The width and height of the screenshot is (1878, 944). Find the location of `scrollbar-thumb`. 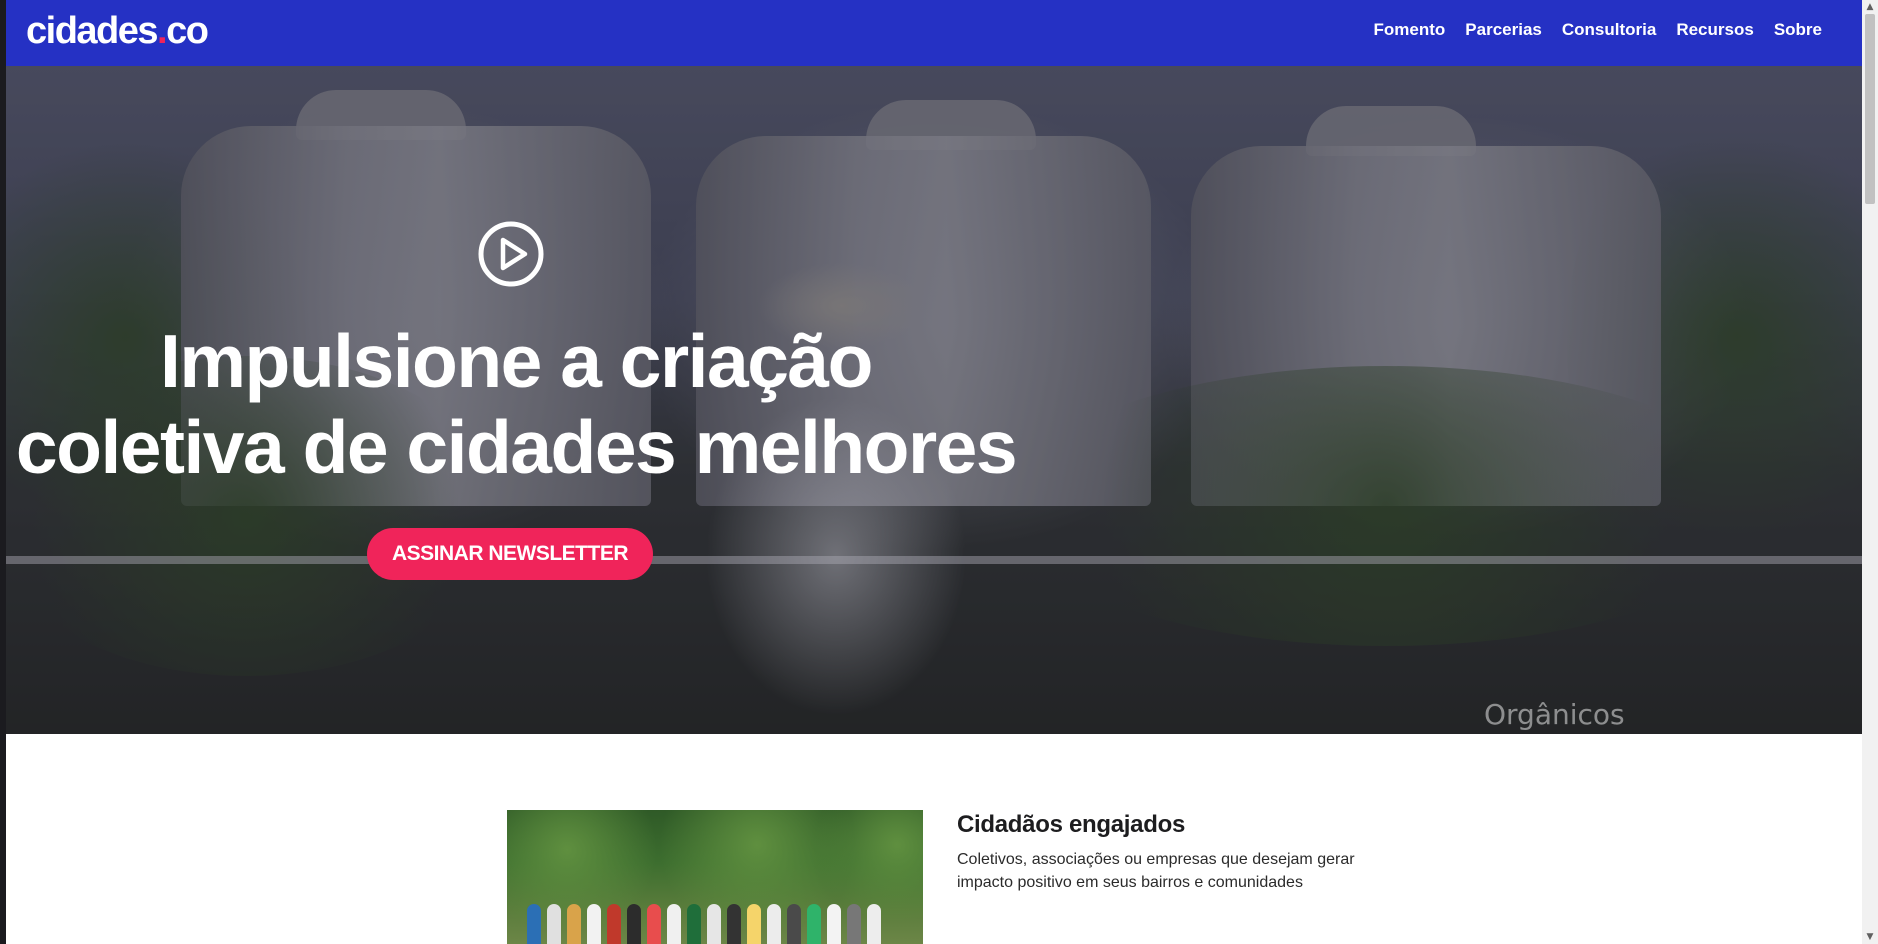

scrollbar-thumb is located at coordinates (1870, 109).